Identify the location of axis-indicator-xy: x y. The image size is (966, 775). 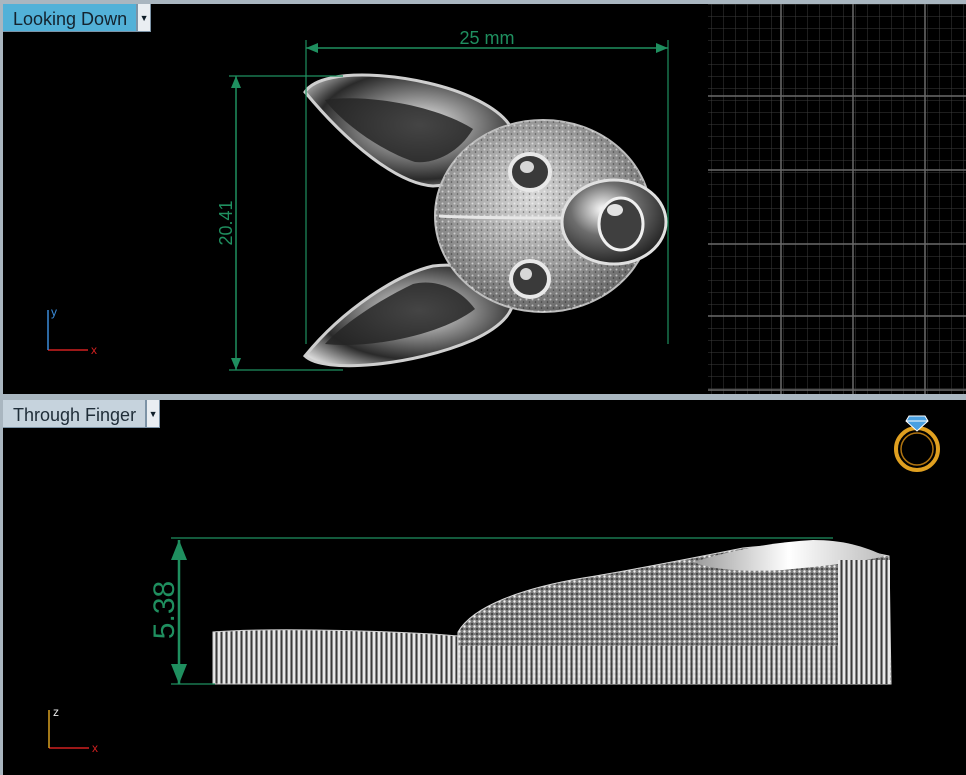
(72, 331).